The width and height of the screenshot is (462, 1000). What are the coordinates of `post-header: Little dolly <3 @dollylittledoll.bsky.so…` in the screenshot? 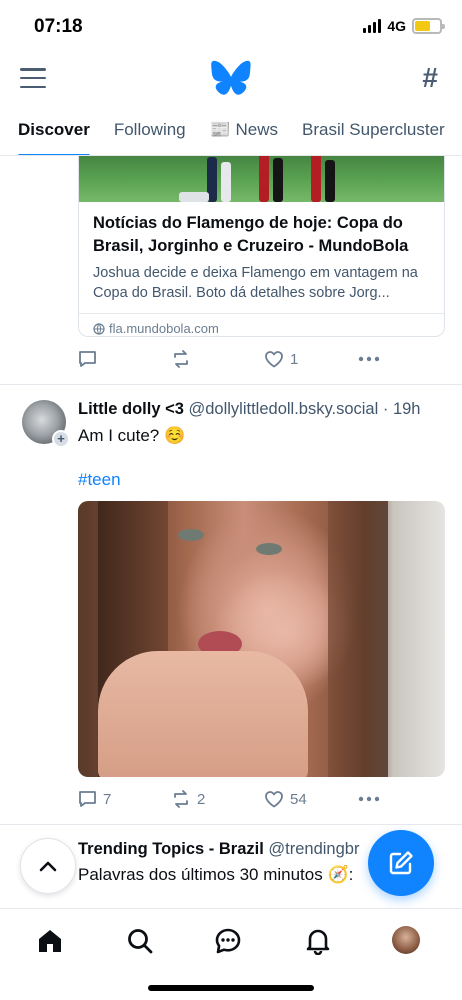 It's located at (263, 409).